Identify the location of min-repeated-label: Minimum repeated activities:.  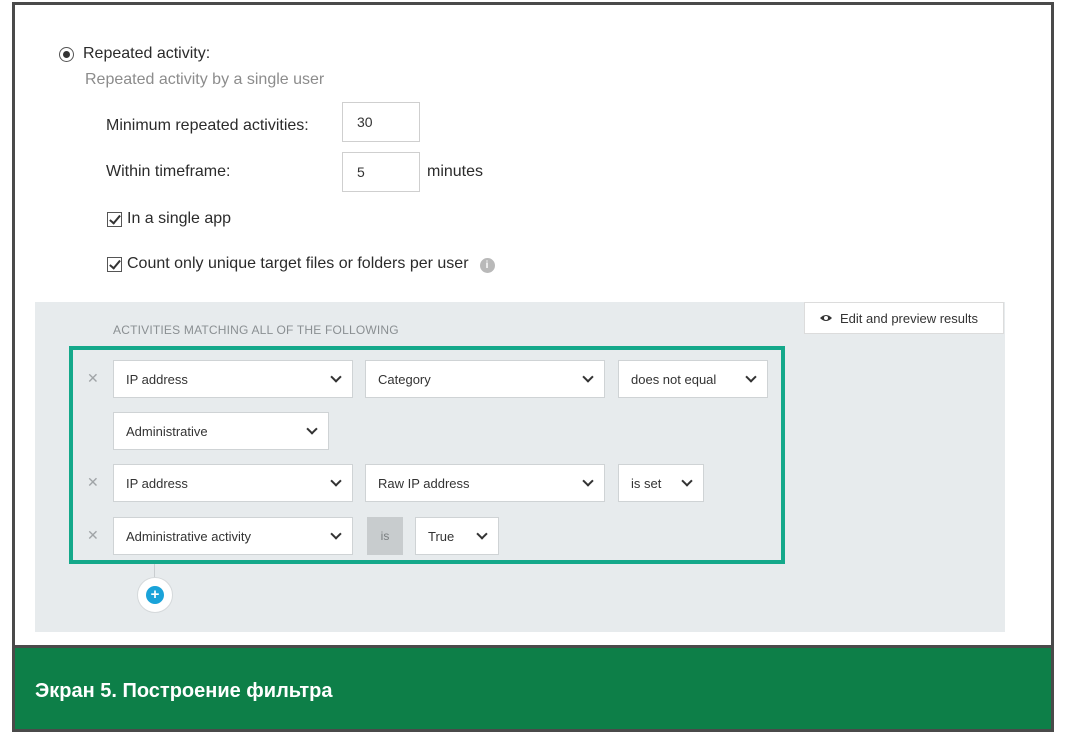
(207, 125).